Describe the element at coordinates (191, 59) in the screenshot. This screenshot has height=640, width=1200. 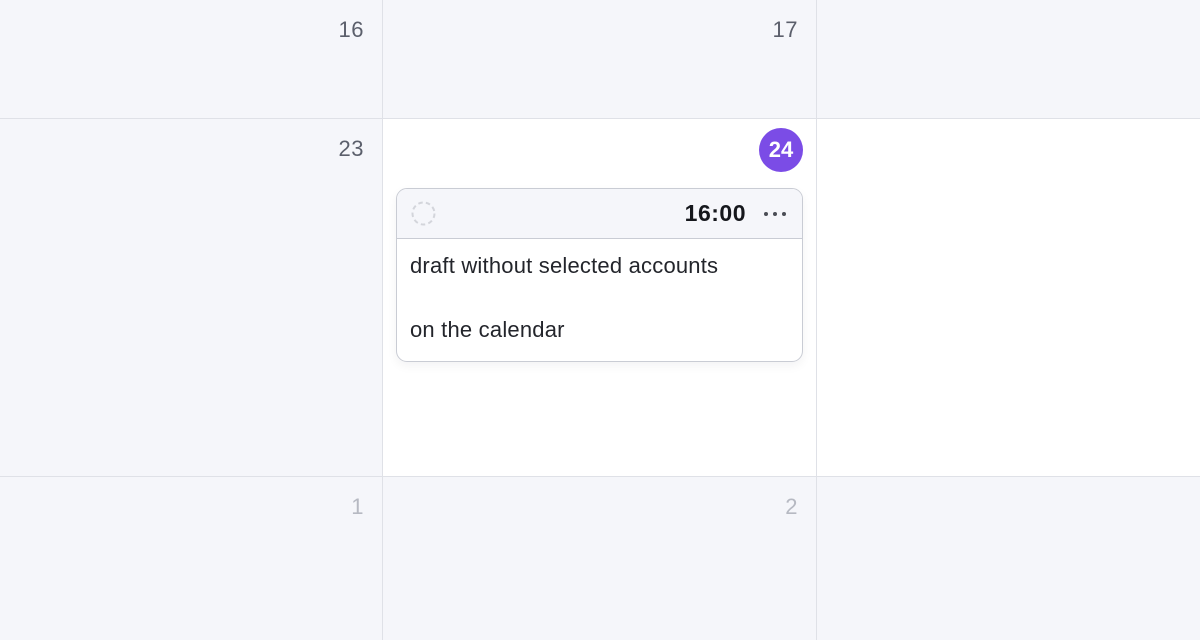
I see `day-cell-16: 16` at that location.